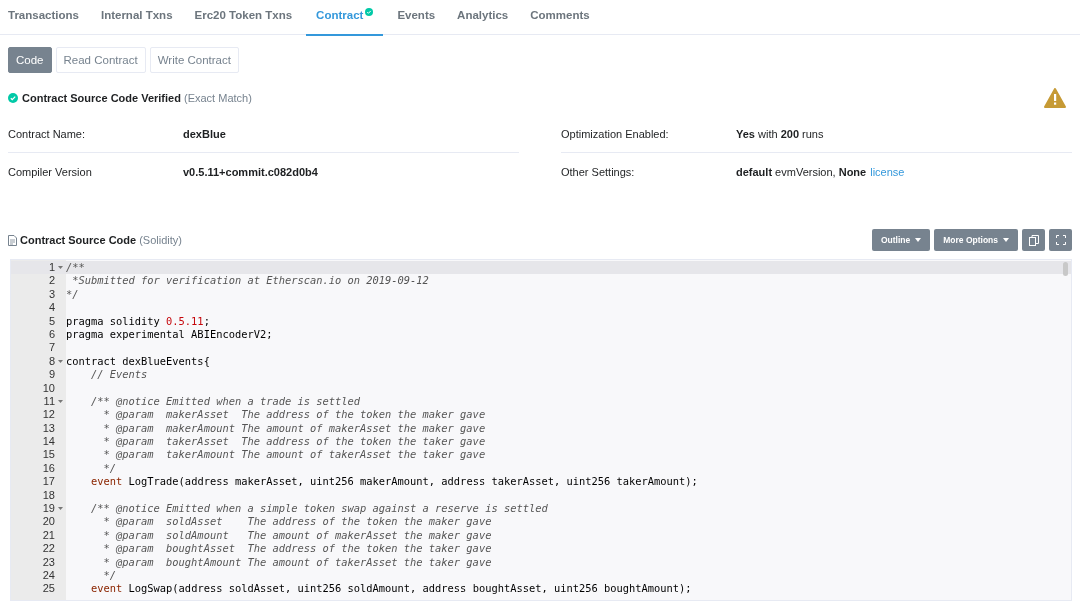  What do you see at coordinates (294, 442) in the screenshot?
I see `code-line: * @param takerAsset The address of the token the taker gave` at bounding box center [294, 442].